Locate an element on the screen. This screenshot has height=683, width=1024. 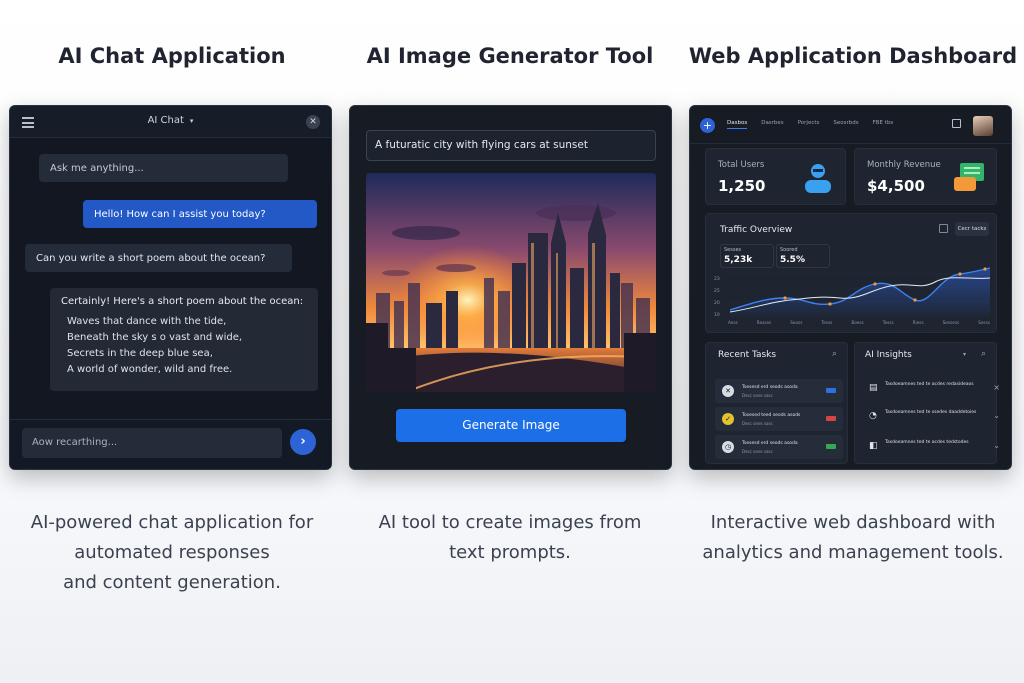
chat-section-title: AI Chat Application is located at coordinates (172, 56).